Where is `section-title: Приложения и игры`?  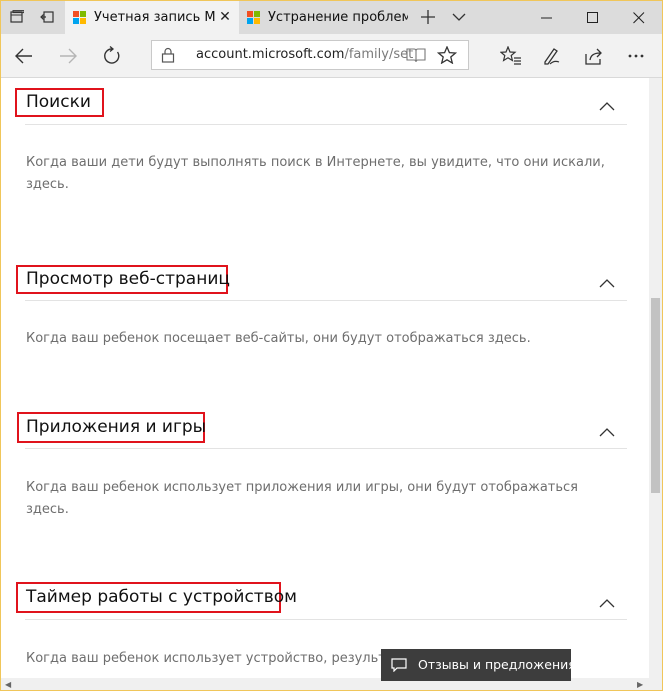
section-title: Приложения и игры is located at coordinates (116, 427).